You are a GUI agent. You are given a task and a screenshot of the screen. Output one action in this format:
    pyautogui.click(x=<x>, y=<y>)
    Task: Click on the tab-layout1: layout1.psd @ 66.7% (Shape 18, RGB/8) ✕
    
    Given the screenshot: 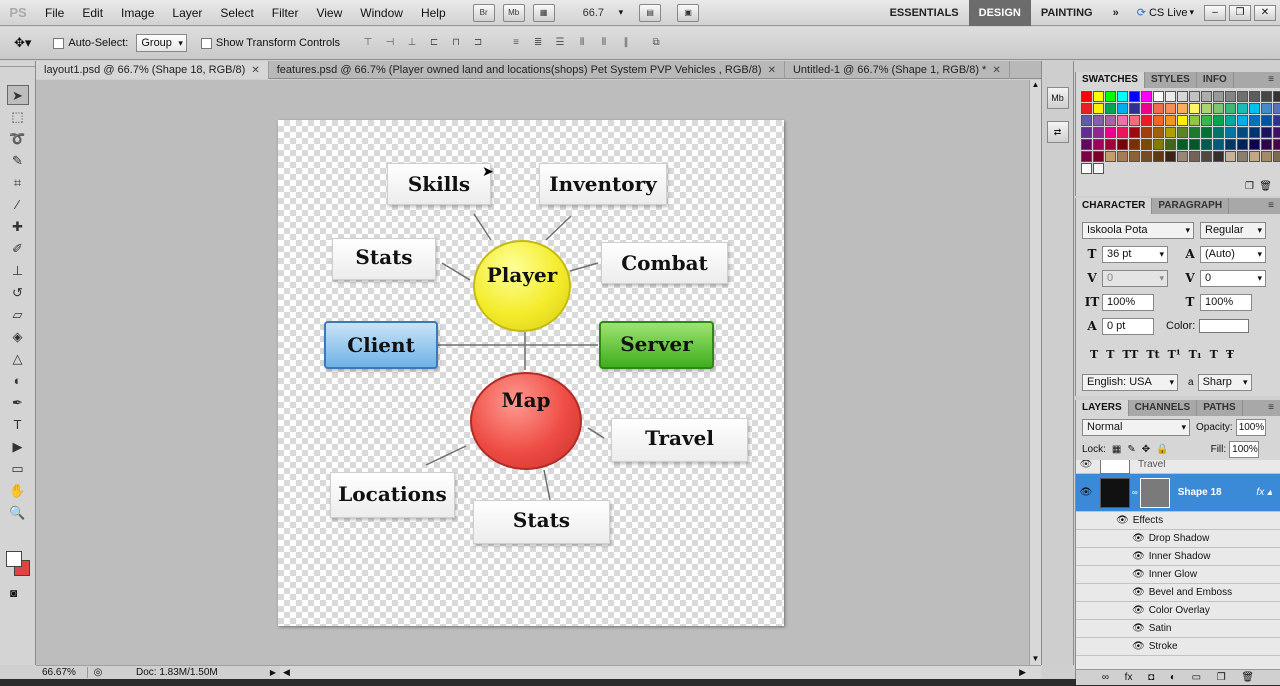 What is the action you would take?
    pyautogui.click(x=152, y=70)
    